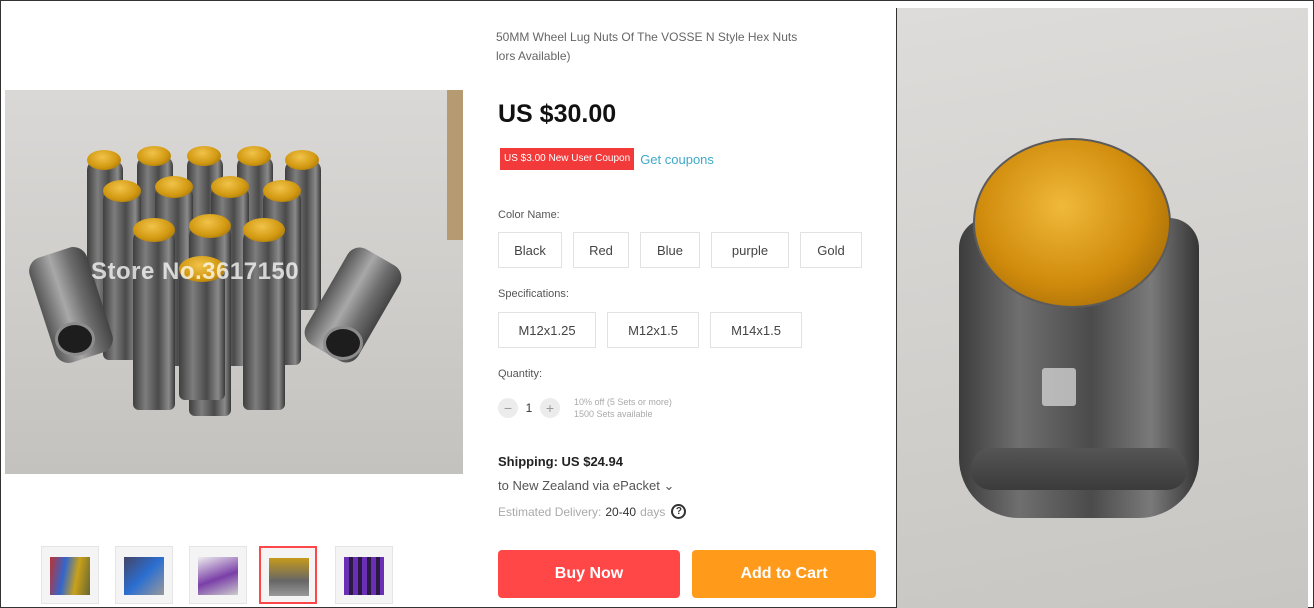 Image resolution: width=1314 pixels, height=608 pixels. Describe the element at coordinates (560, 461) in the screenshot. I see `shipping-cost: Shipping: US $24.94` at that location.